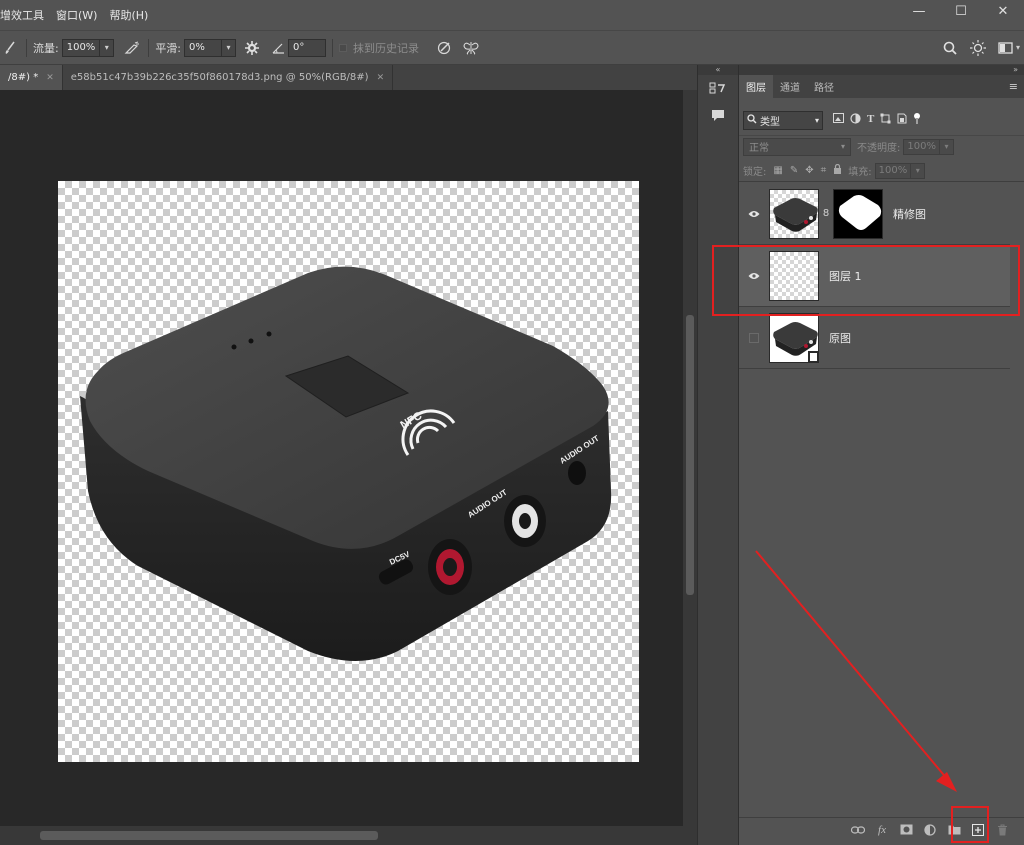 The image size is (1024, 845). I want to click on opacity-dropdown-icon: ▾, so click(946, 146).